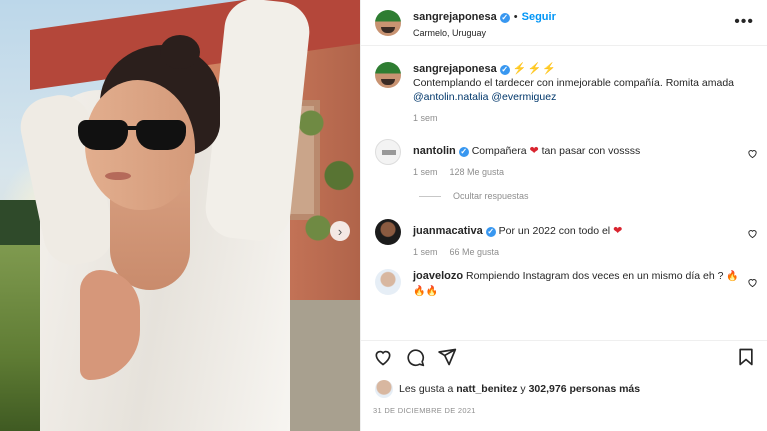  What do you see at coordinates (477, 172) in the screenshot?
I see `comment-likes: 128 Me gusta` at bounding box center [477, 172].